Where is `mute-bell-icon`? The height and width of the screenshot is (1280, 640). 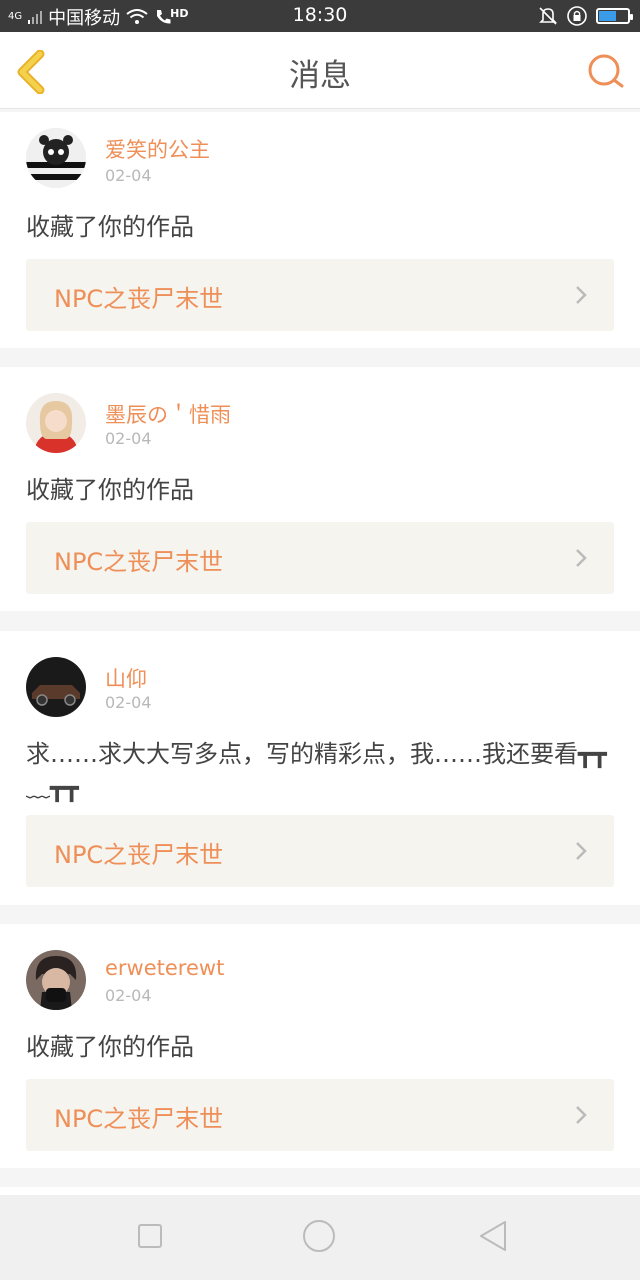 mute-bell-icon is located at coordinates (548, 16).